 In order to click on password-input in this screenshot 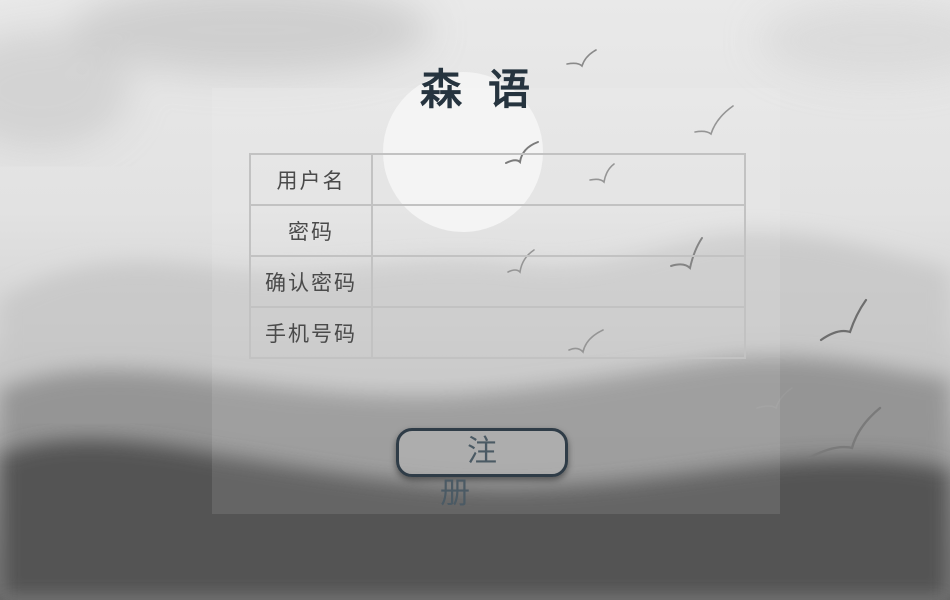, I will do `click(558, 230)`.